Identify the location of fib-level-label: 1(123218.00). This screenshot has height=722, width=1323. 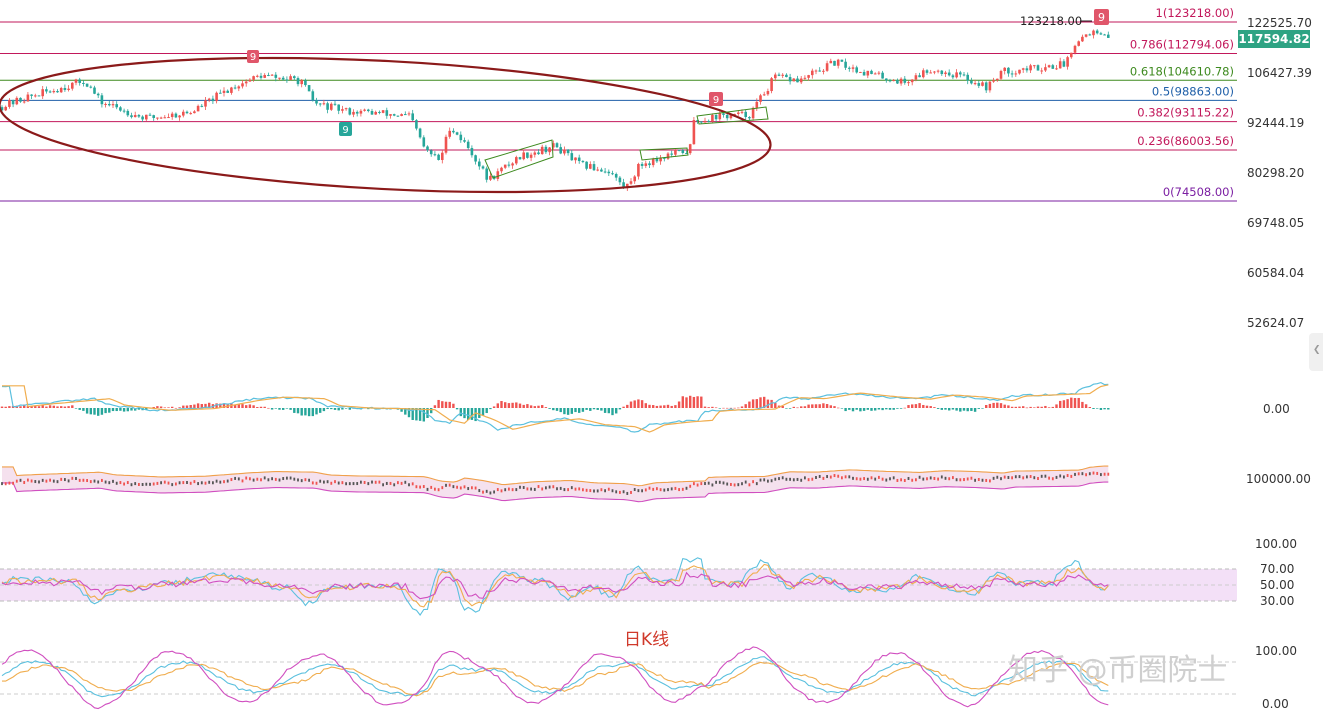
(1195, 13).